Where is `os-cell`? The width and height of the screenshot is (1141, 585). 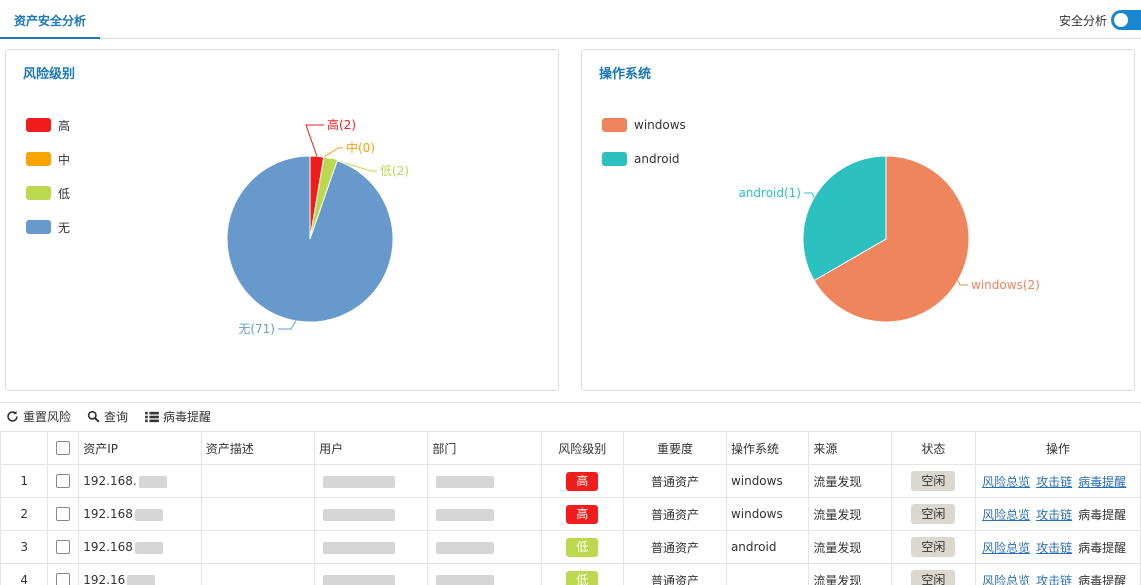
os-cell is located at coordinates (767, 574).